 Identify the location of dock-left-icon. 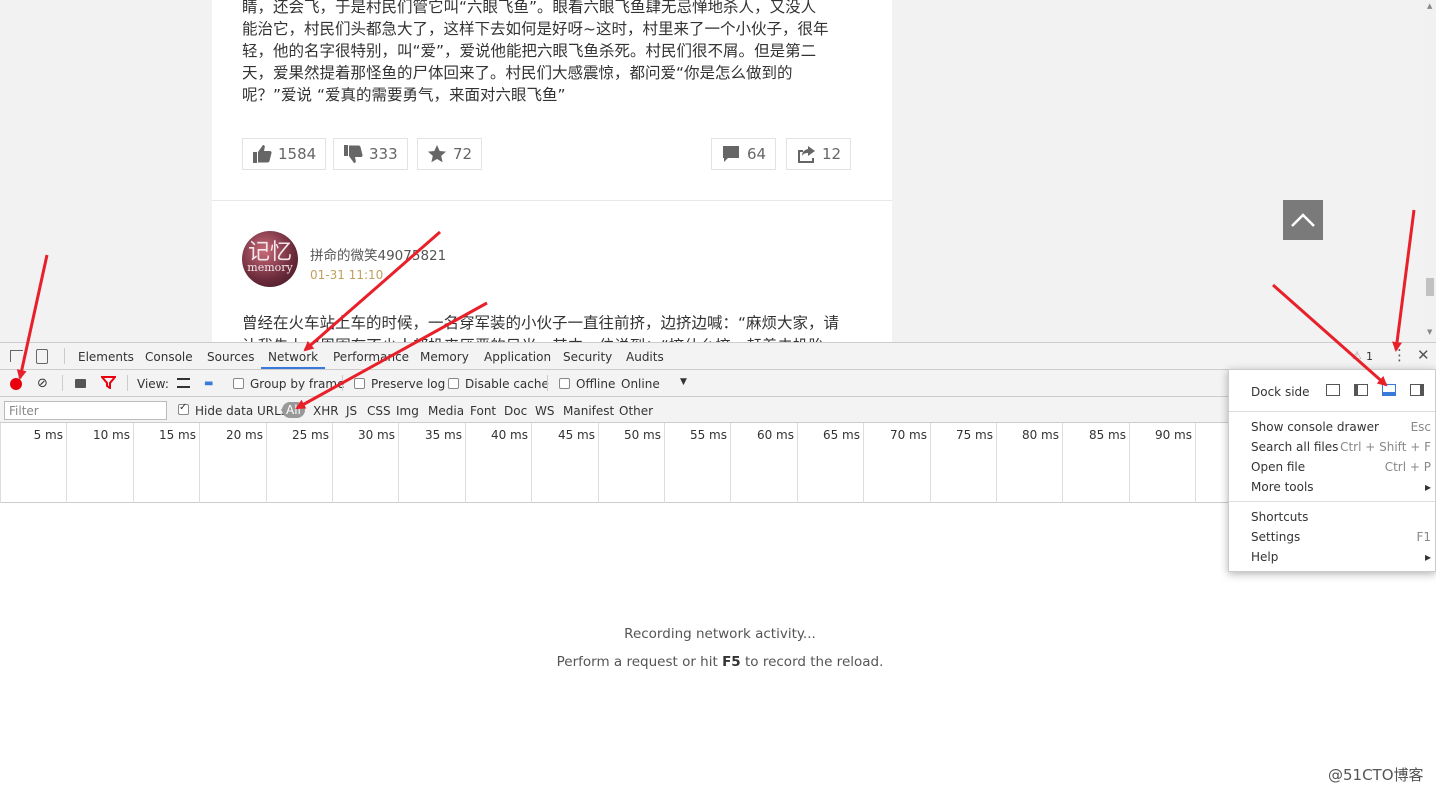
(1361, 390).